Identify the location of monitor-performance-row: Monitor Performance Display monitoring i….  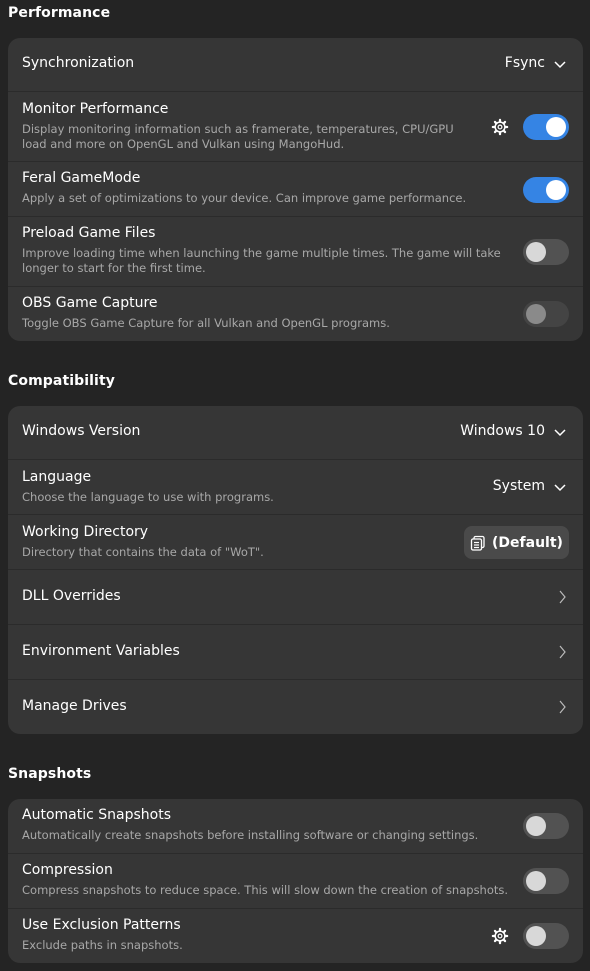
(295, 127).